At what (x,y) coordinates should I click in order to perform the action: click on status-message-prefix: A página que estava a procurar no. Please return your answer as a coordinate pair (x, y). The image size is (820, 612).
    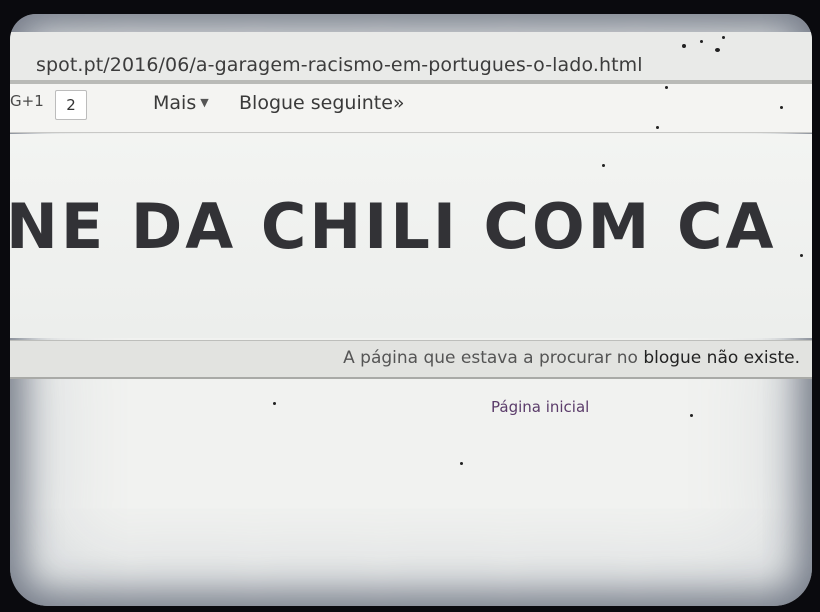
    Looking at the image, I should click on (490, 358).